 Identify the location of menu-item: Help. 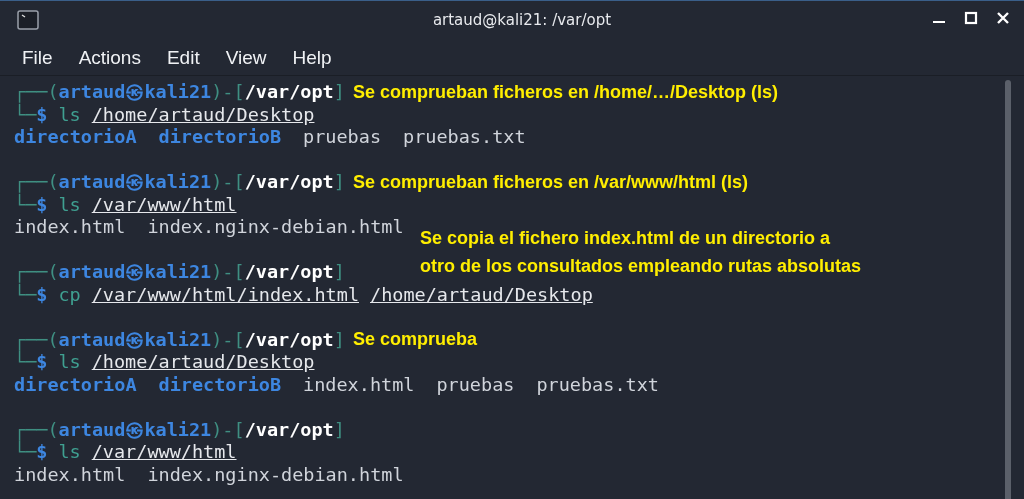
(312, 58).